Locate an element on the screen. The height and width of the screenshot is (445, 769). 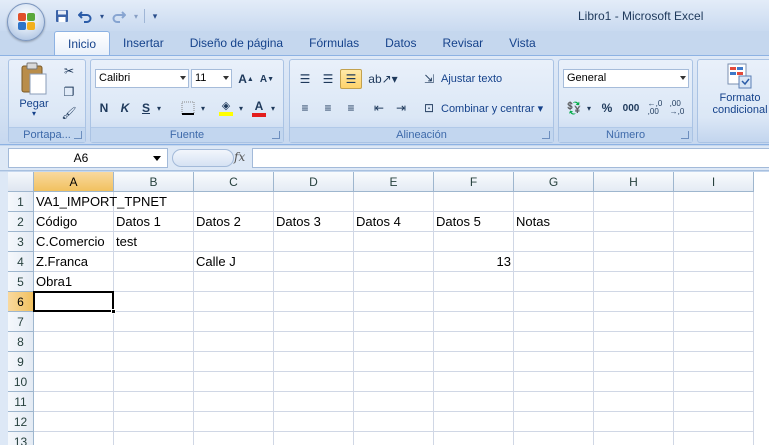
column-header-c: C is located at coordinates (234, 182).